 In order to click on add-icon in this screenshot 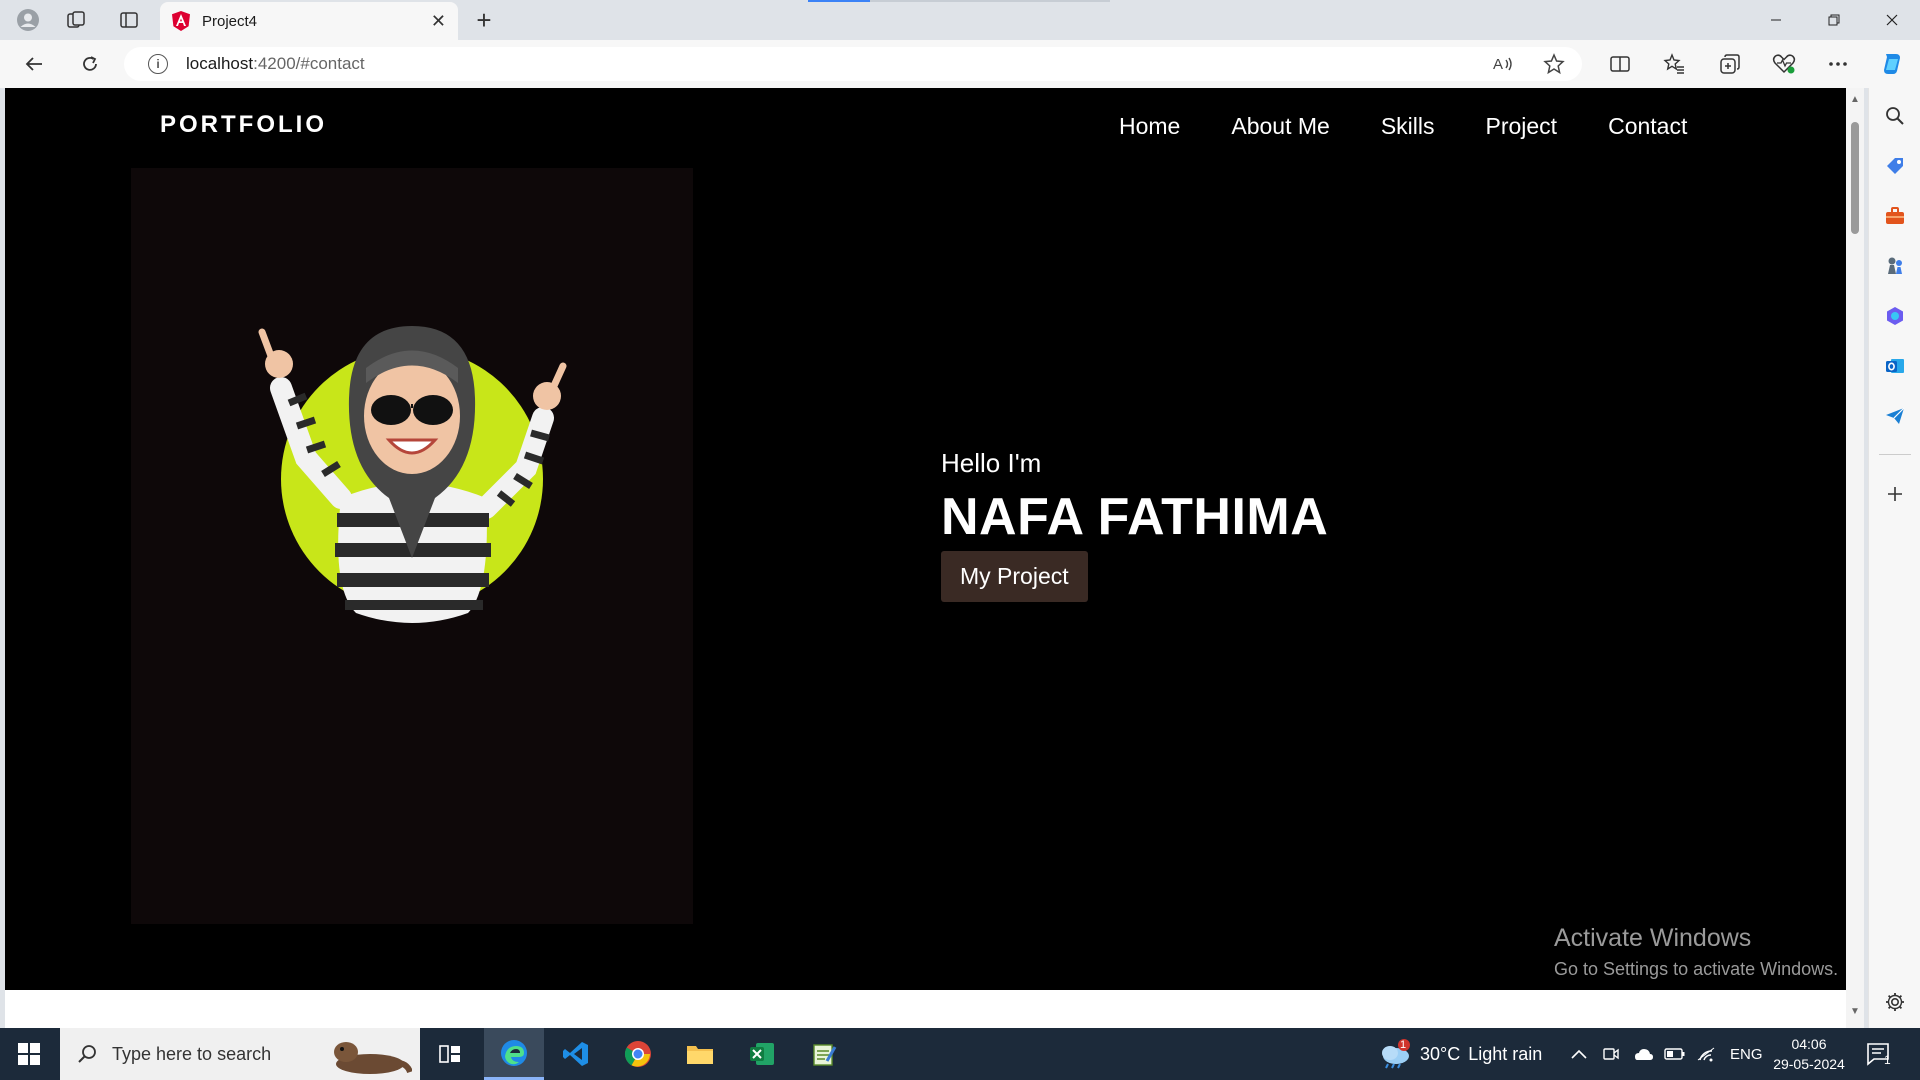, I will do `click(1895, 494)`.